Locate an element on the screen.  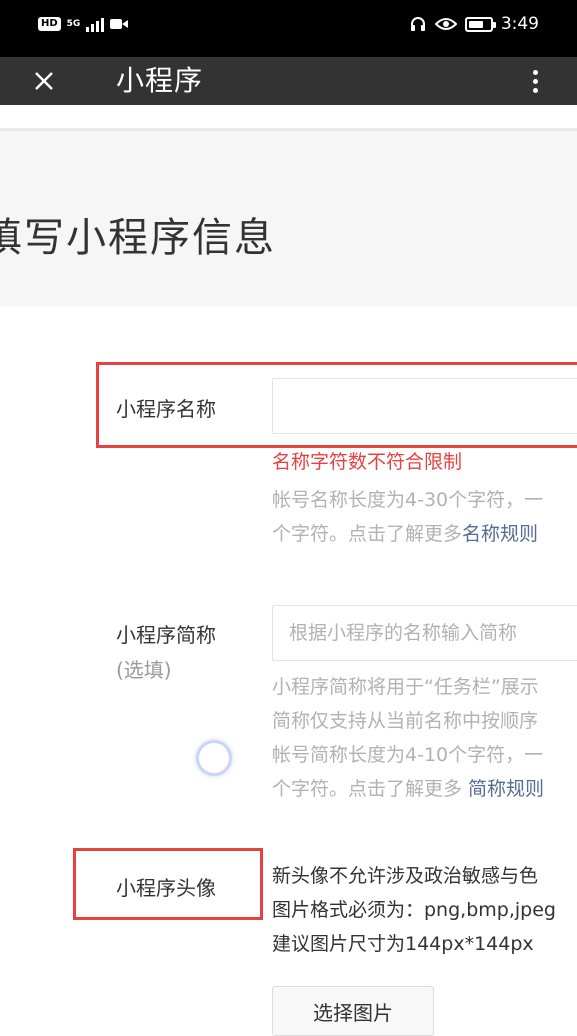
close-button is located at coordinates (44, 81).